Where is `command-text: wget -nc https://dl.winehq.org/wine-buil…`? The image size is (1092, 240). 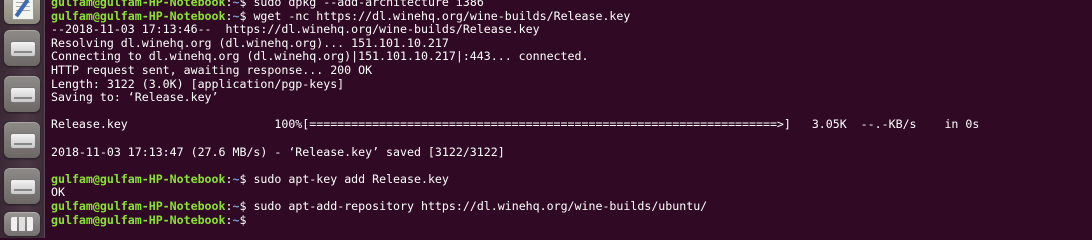 command-text: wget -nc https://dl.winehq.org/wine-buil… is located at coordinates (442, 15).